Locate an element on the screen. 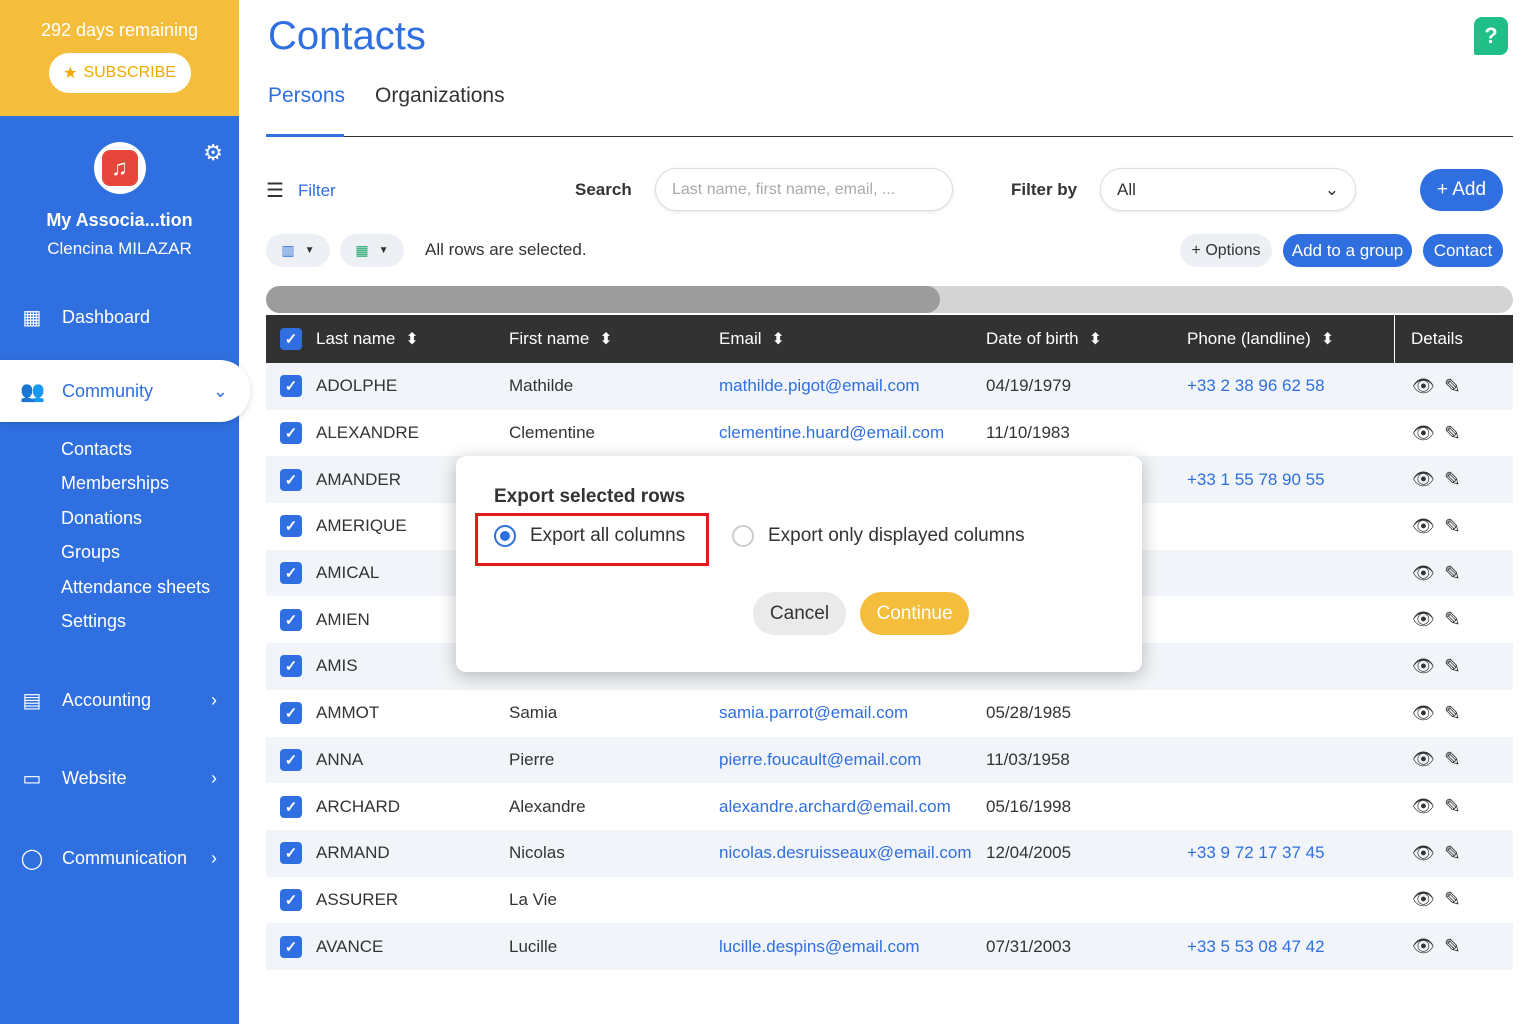 The height and width of the screenshot is (1024, 1536). nav-communication: ◯ Communication › is located at coordinates (119, 858).